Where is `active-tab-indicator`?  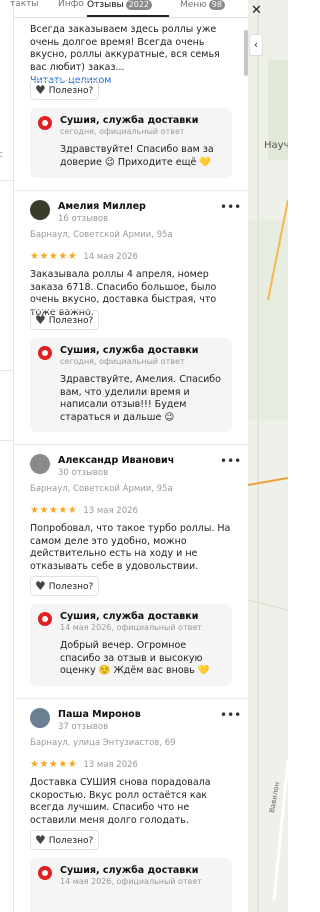 active-tab-indicator is located at coordinates (128, 16).